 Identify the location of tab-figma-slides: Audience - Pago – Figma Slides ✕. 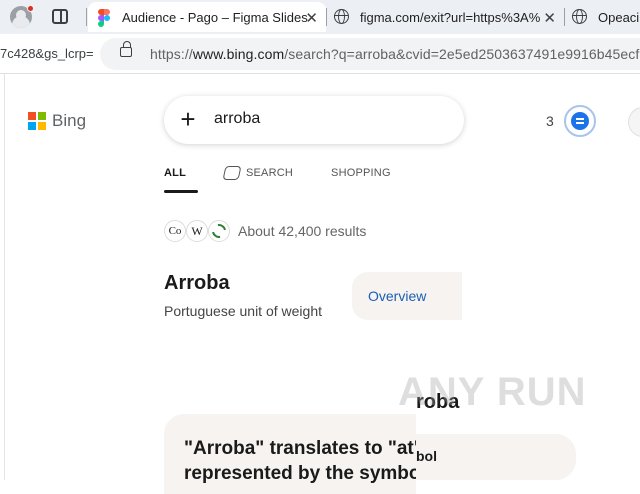
(207, 17).